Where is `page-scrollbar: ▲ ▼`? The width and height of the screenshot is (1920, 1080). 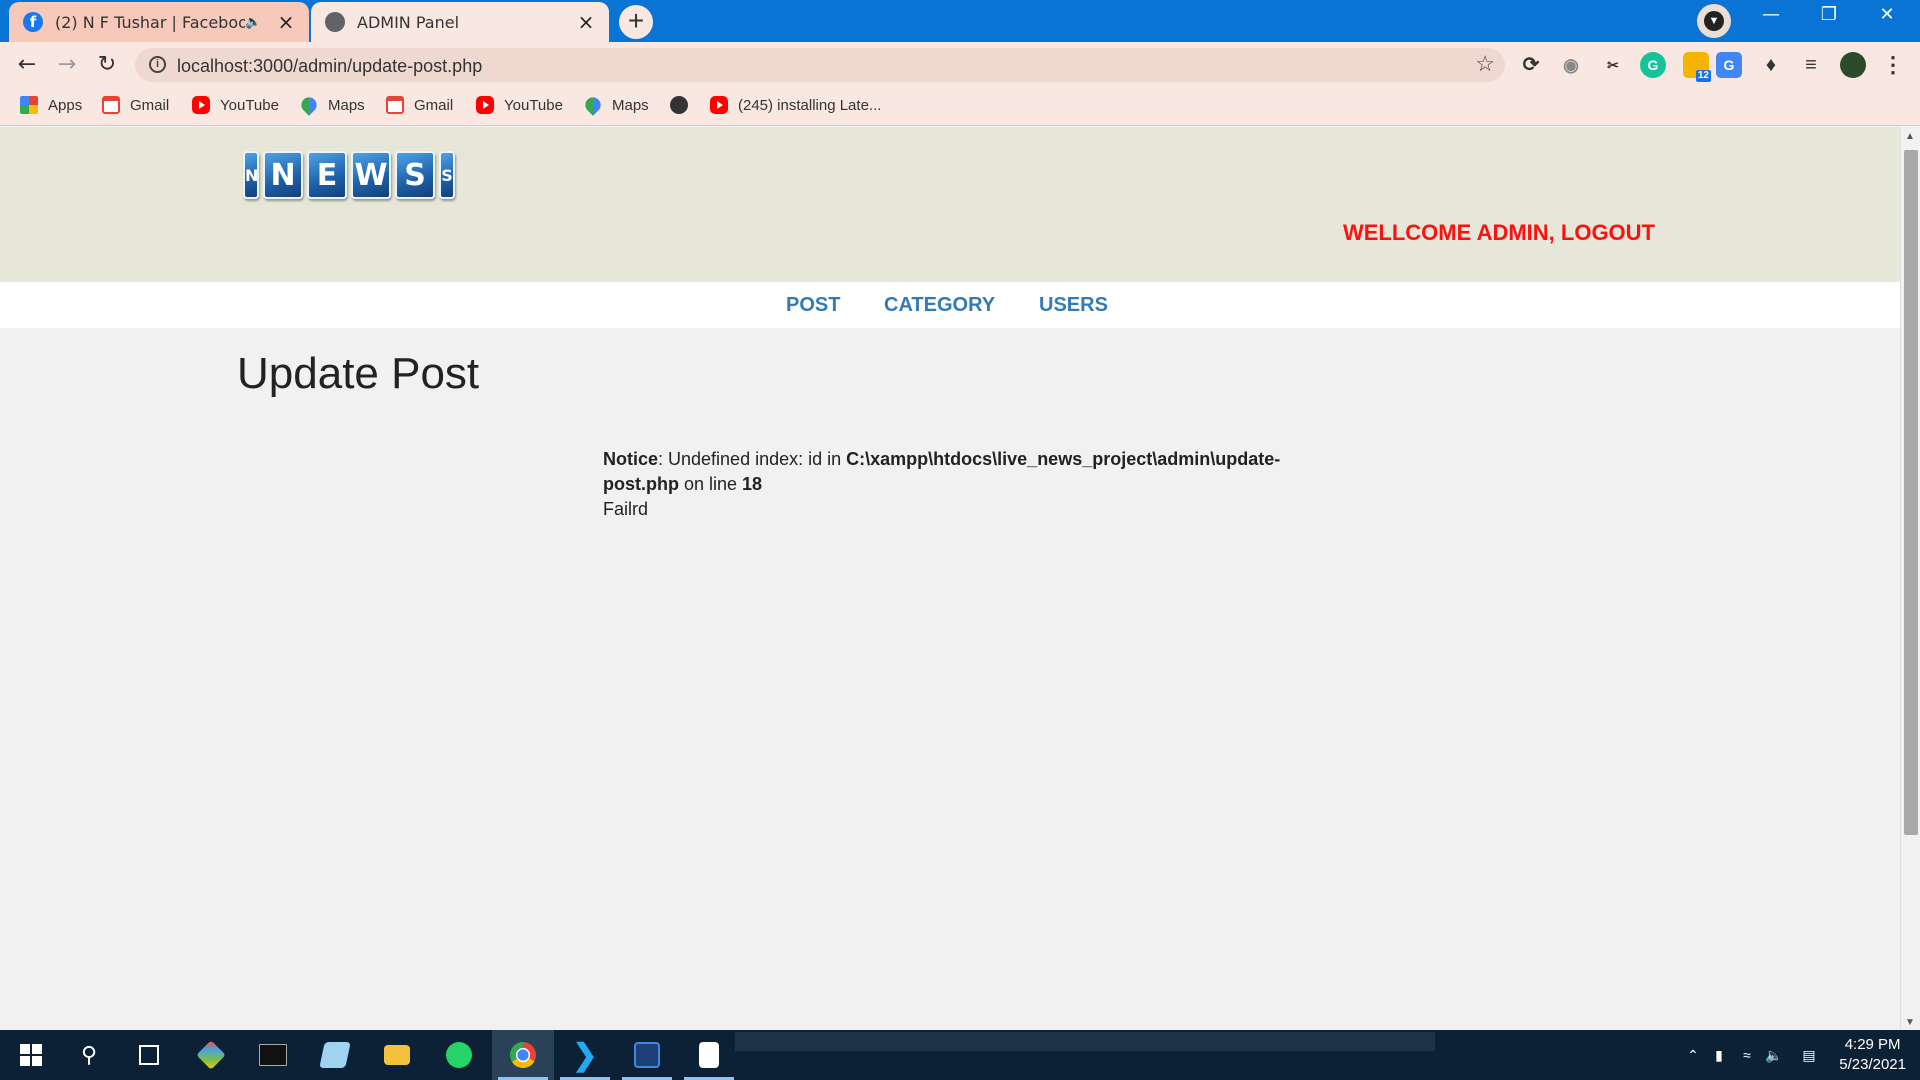 page-scrollbar: ▲ ▼ is located at coordinates (1910, 578).